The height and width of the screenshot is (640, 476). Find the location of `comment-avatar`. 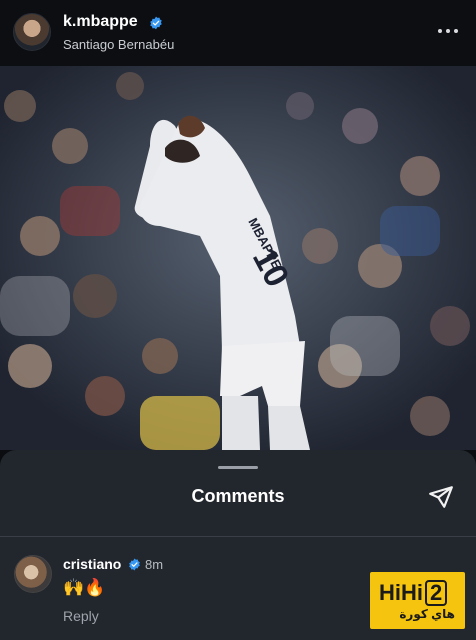

comment-avatar is located at coordinates (33, 574).